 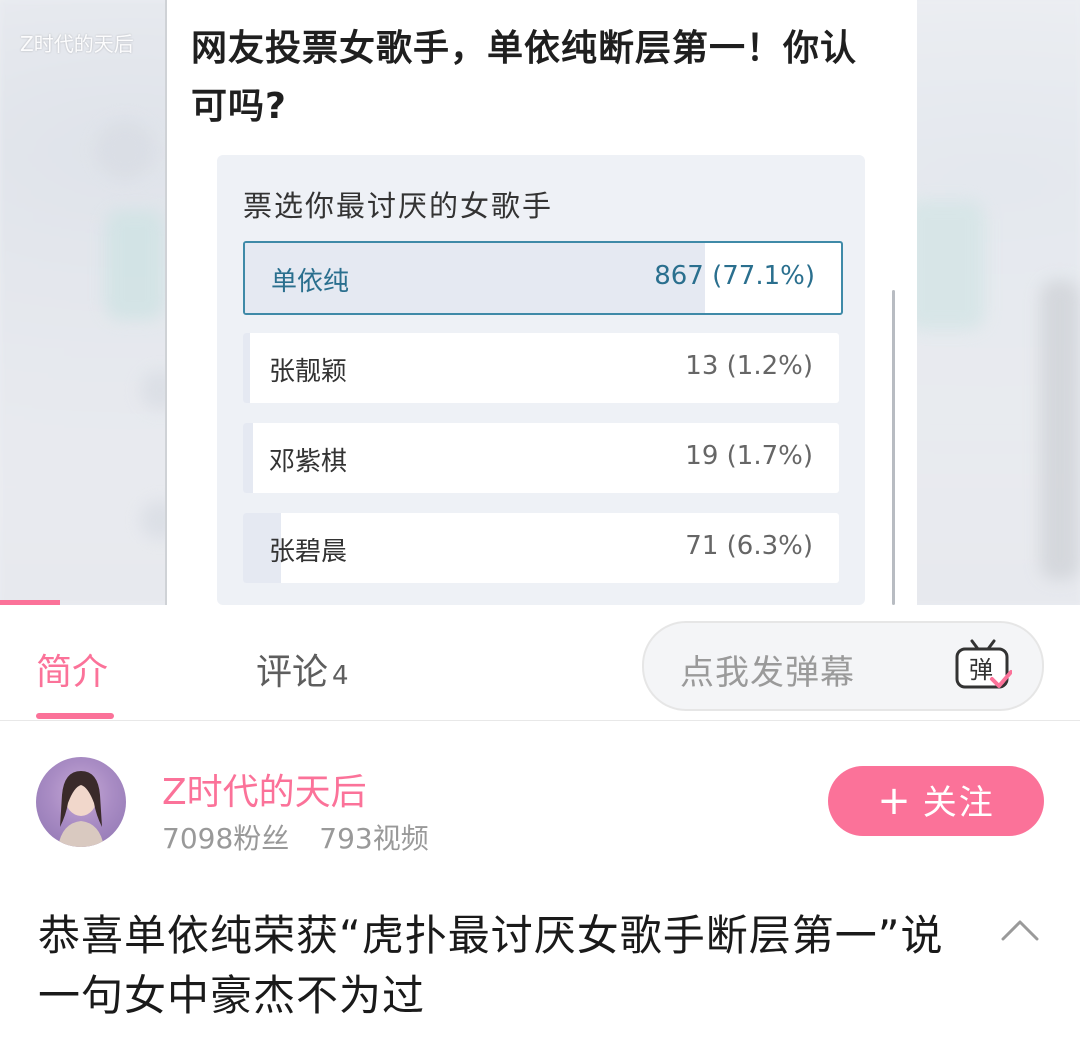 What do you see at coordinates (264, 789) in the screenshot?
I see `uploader-name: Z时代的天后` at bounding box center [264, 789].